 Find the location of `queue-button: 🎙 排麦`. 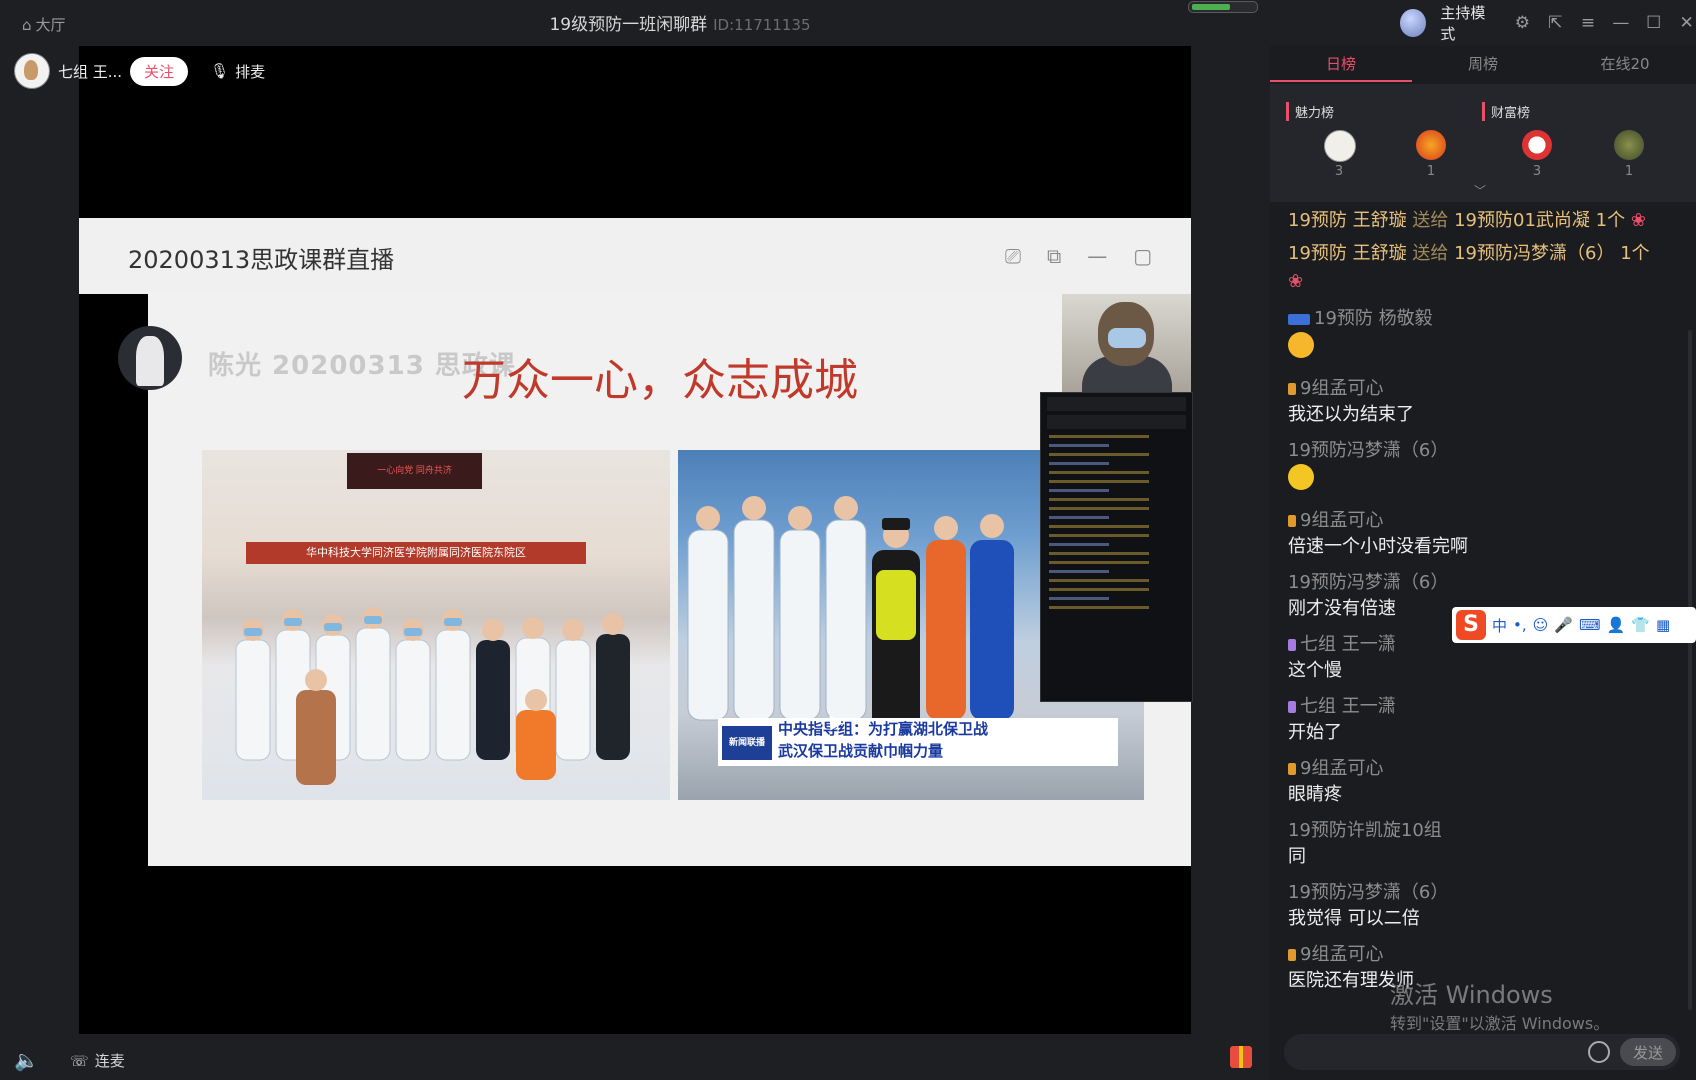

queue-button: 🎙 排麦 is located at coordinates (237, 71).